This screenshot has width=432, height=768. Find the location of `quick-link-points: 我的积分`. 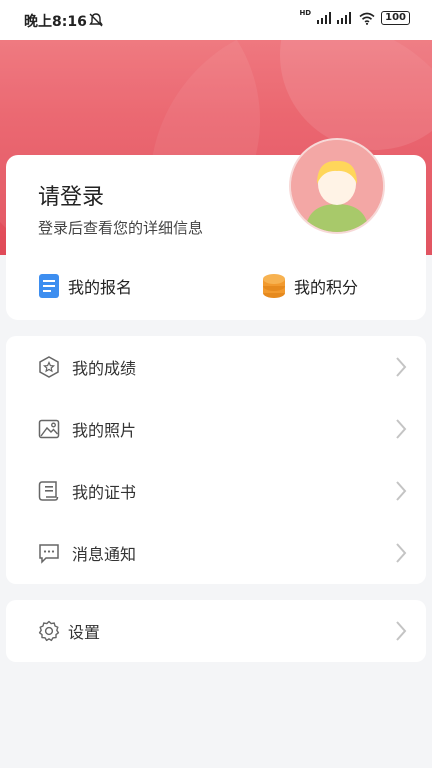

quick-link-points: 我的积分 is located at coordinates (310, 286).